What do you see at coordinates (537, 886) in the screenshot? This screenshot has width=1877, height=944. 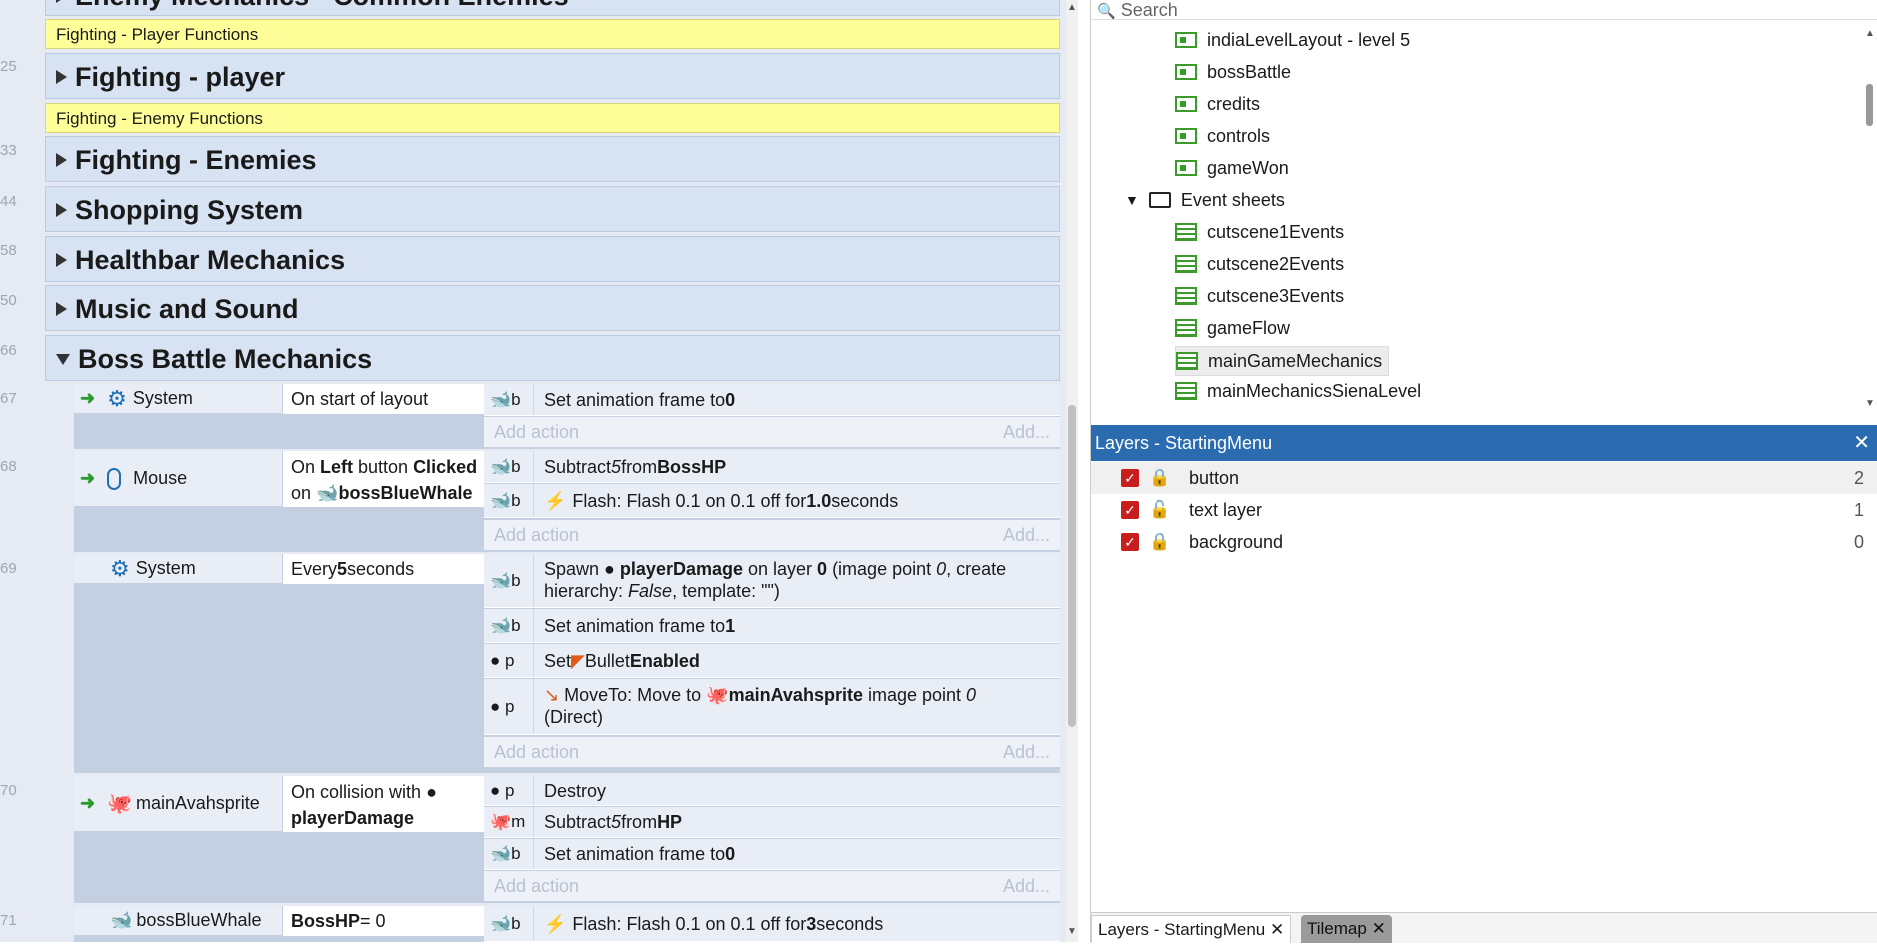 I see `add-action-label: Add action` at bounding box center [537, 886].